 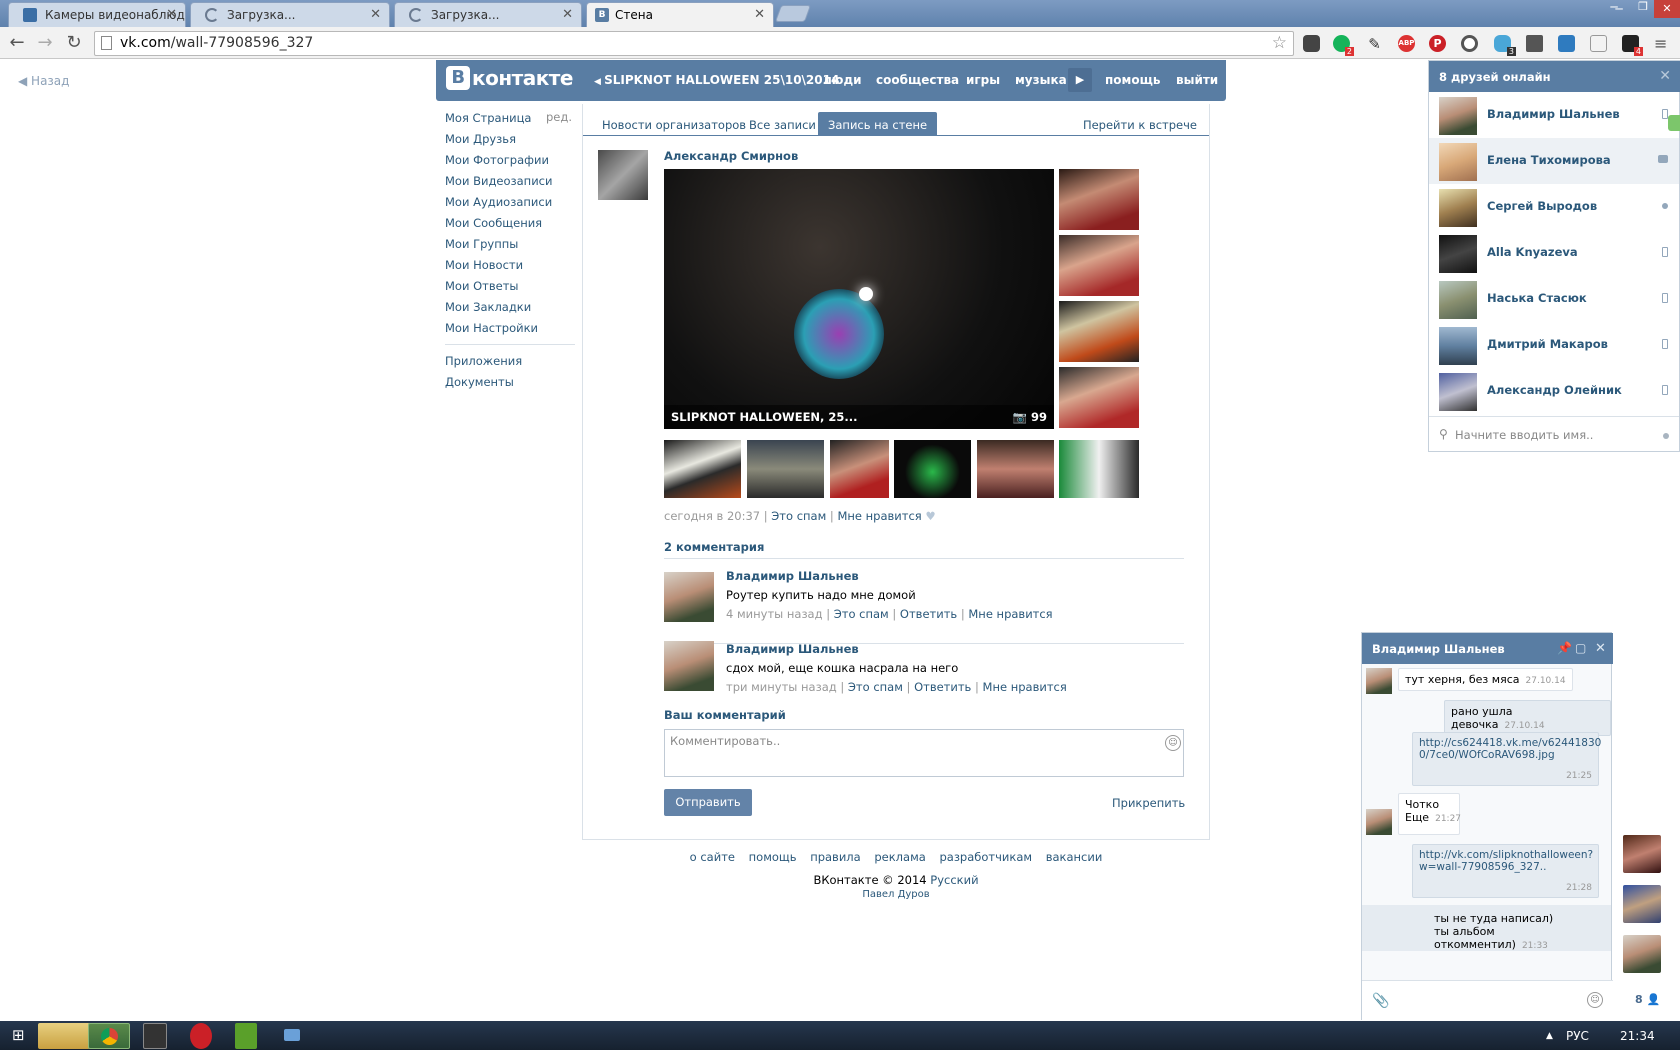 What do you see at coordinates (1148, 803) in the screenshot?
I see `attach-link: Прикрепить` at bounding box center [1148, 803].